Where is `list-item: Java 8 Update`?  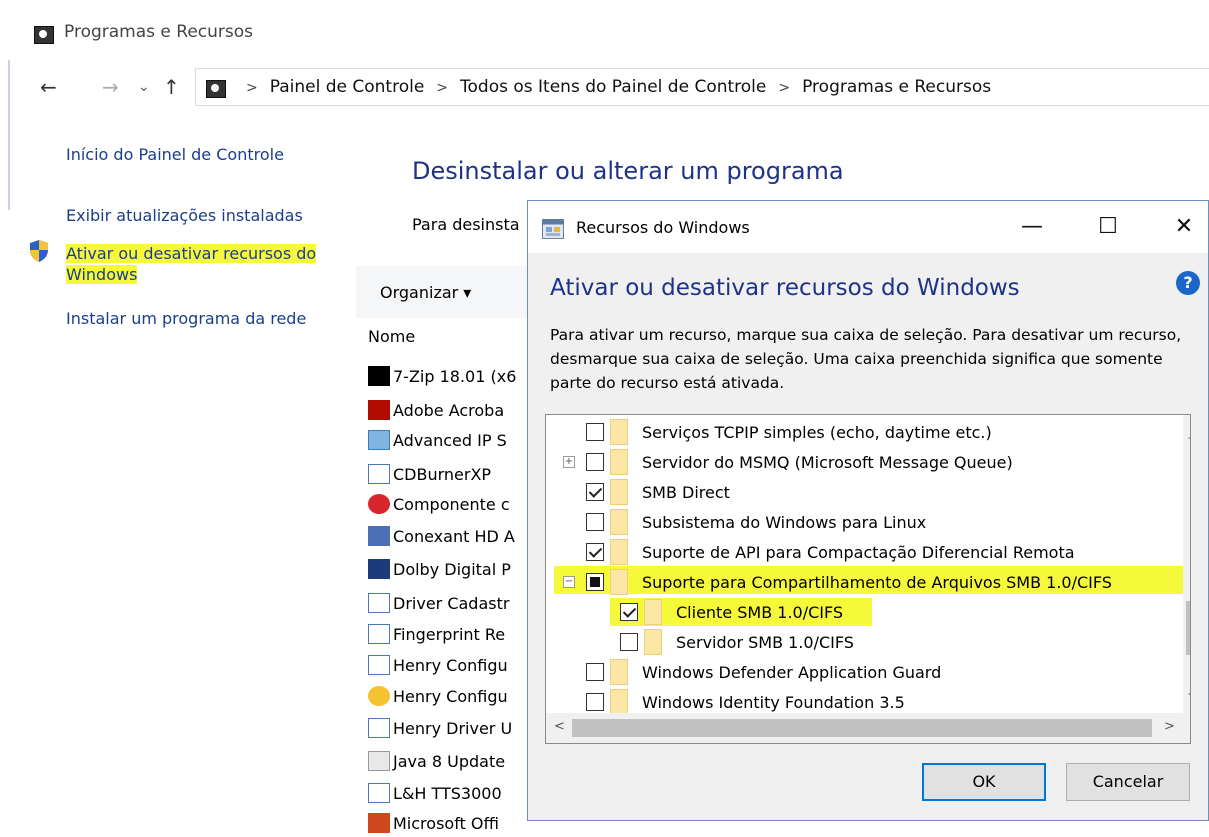 list-item: Java 8 Update is located at coordinates (436, 761).